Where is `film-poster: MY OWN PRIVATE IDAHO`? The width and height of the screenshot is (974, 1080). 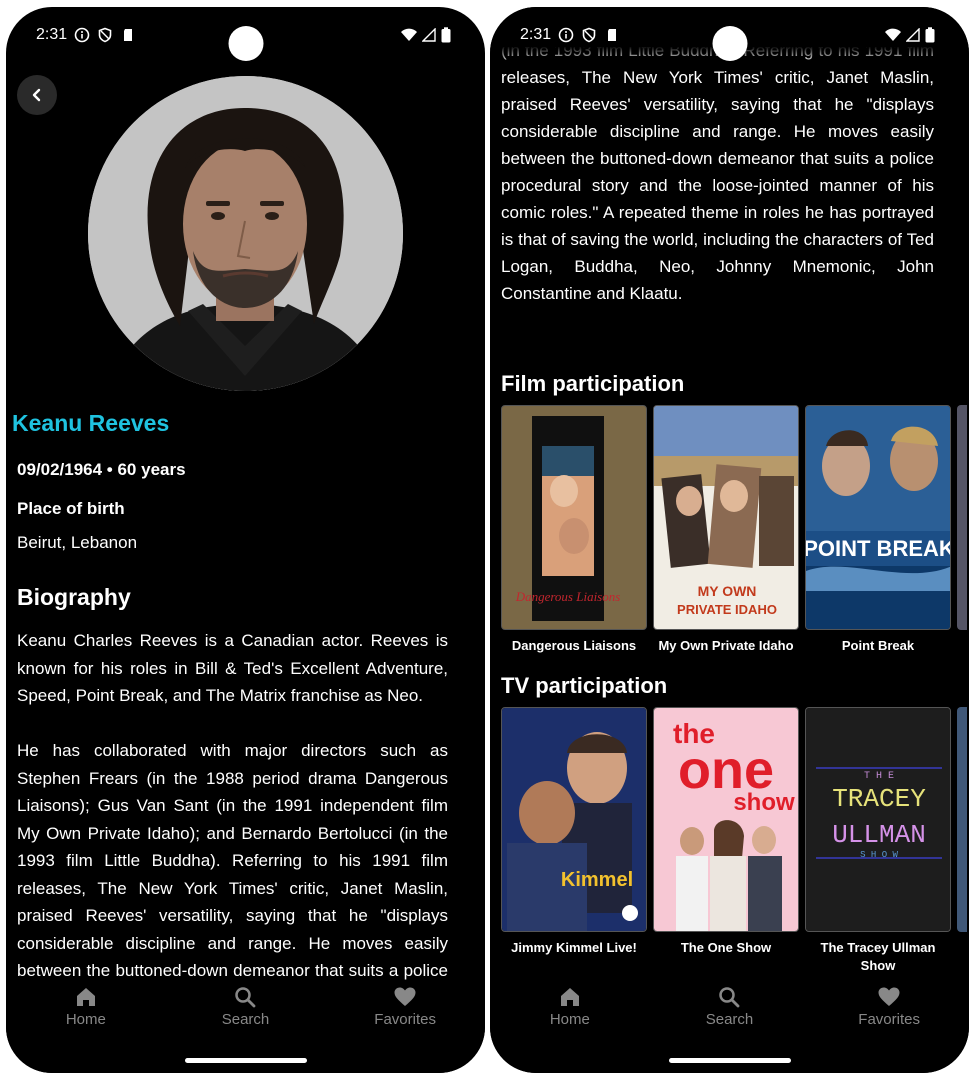
film-poster: MY OWN PRIVATE IDAHO is located at coordinates (726, 517).